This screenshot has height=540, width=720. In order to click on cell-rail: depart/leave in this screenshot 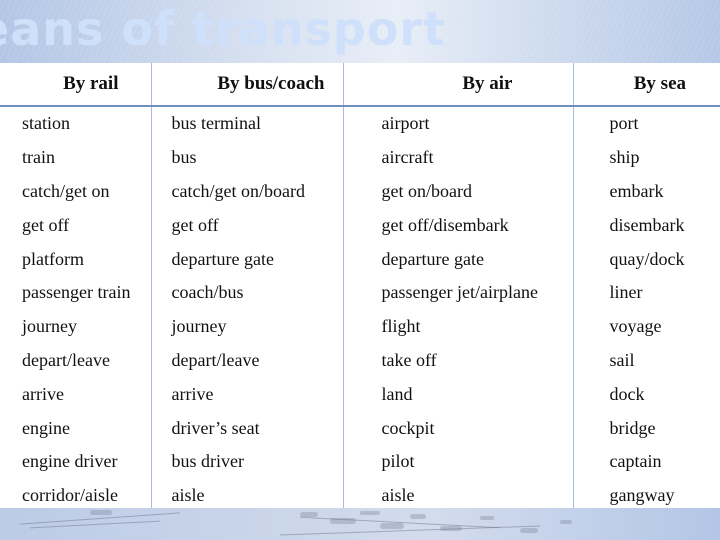, I will do `click(66, 359)`.